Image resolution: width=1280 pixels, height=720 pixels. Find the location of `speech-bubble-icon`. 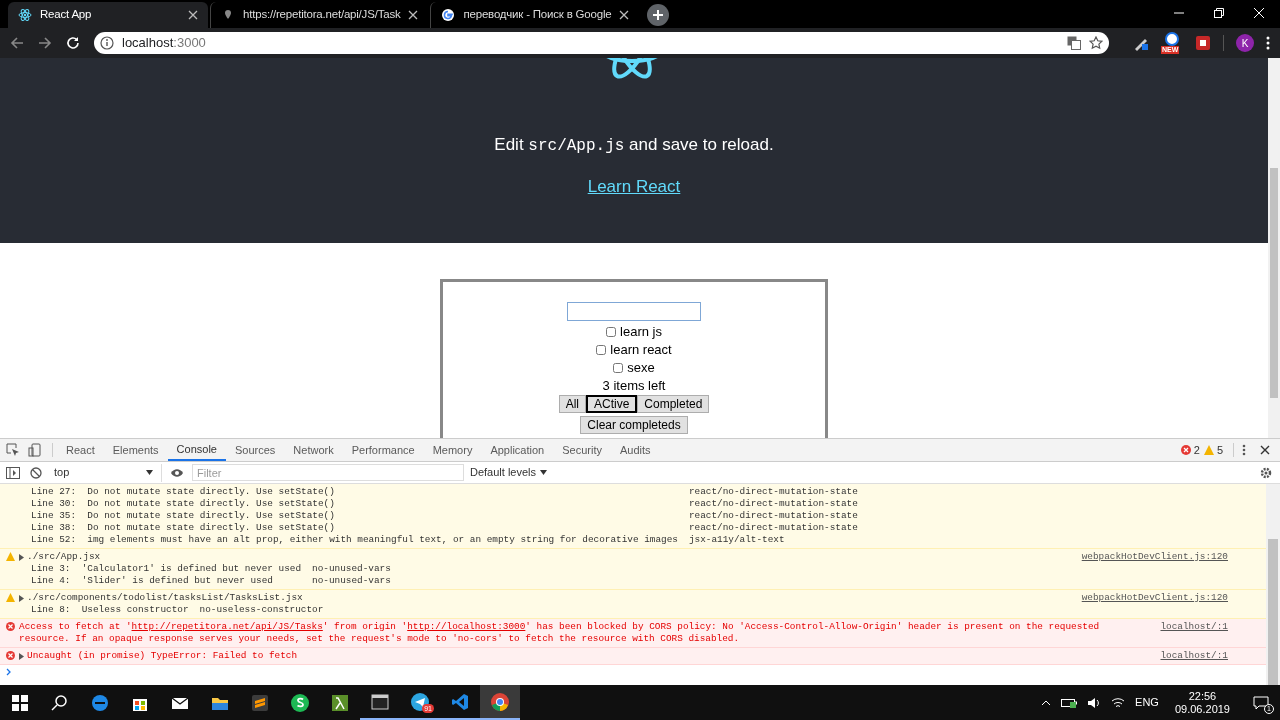

speech-bubble-icon is located at coordinates (1261, 702).